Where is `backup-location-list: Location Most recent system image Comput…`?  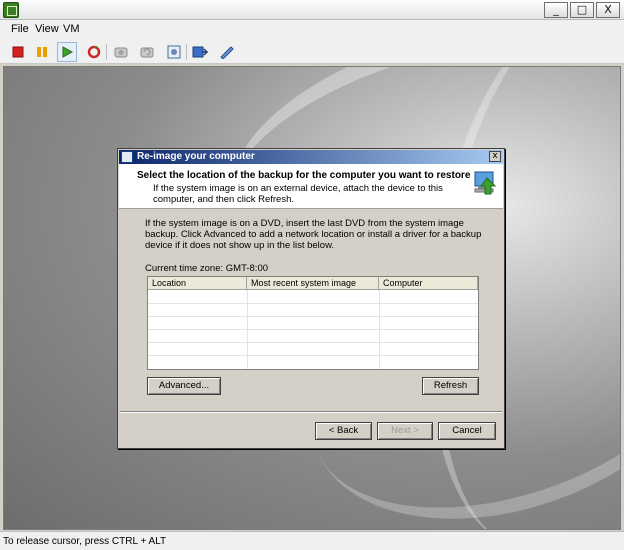 backup-location-list: Location Most recent system image Comput… is located at coordinates (313, 323).